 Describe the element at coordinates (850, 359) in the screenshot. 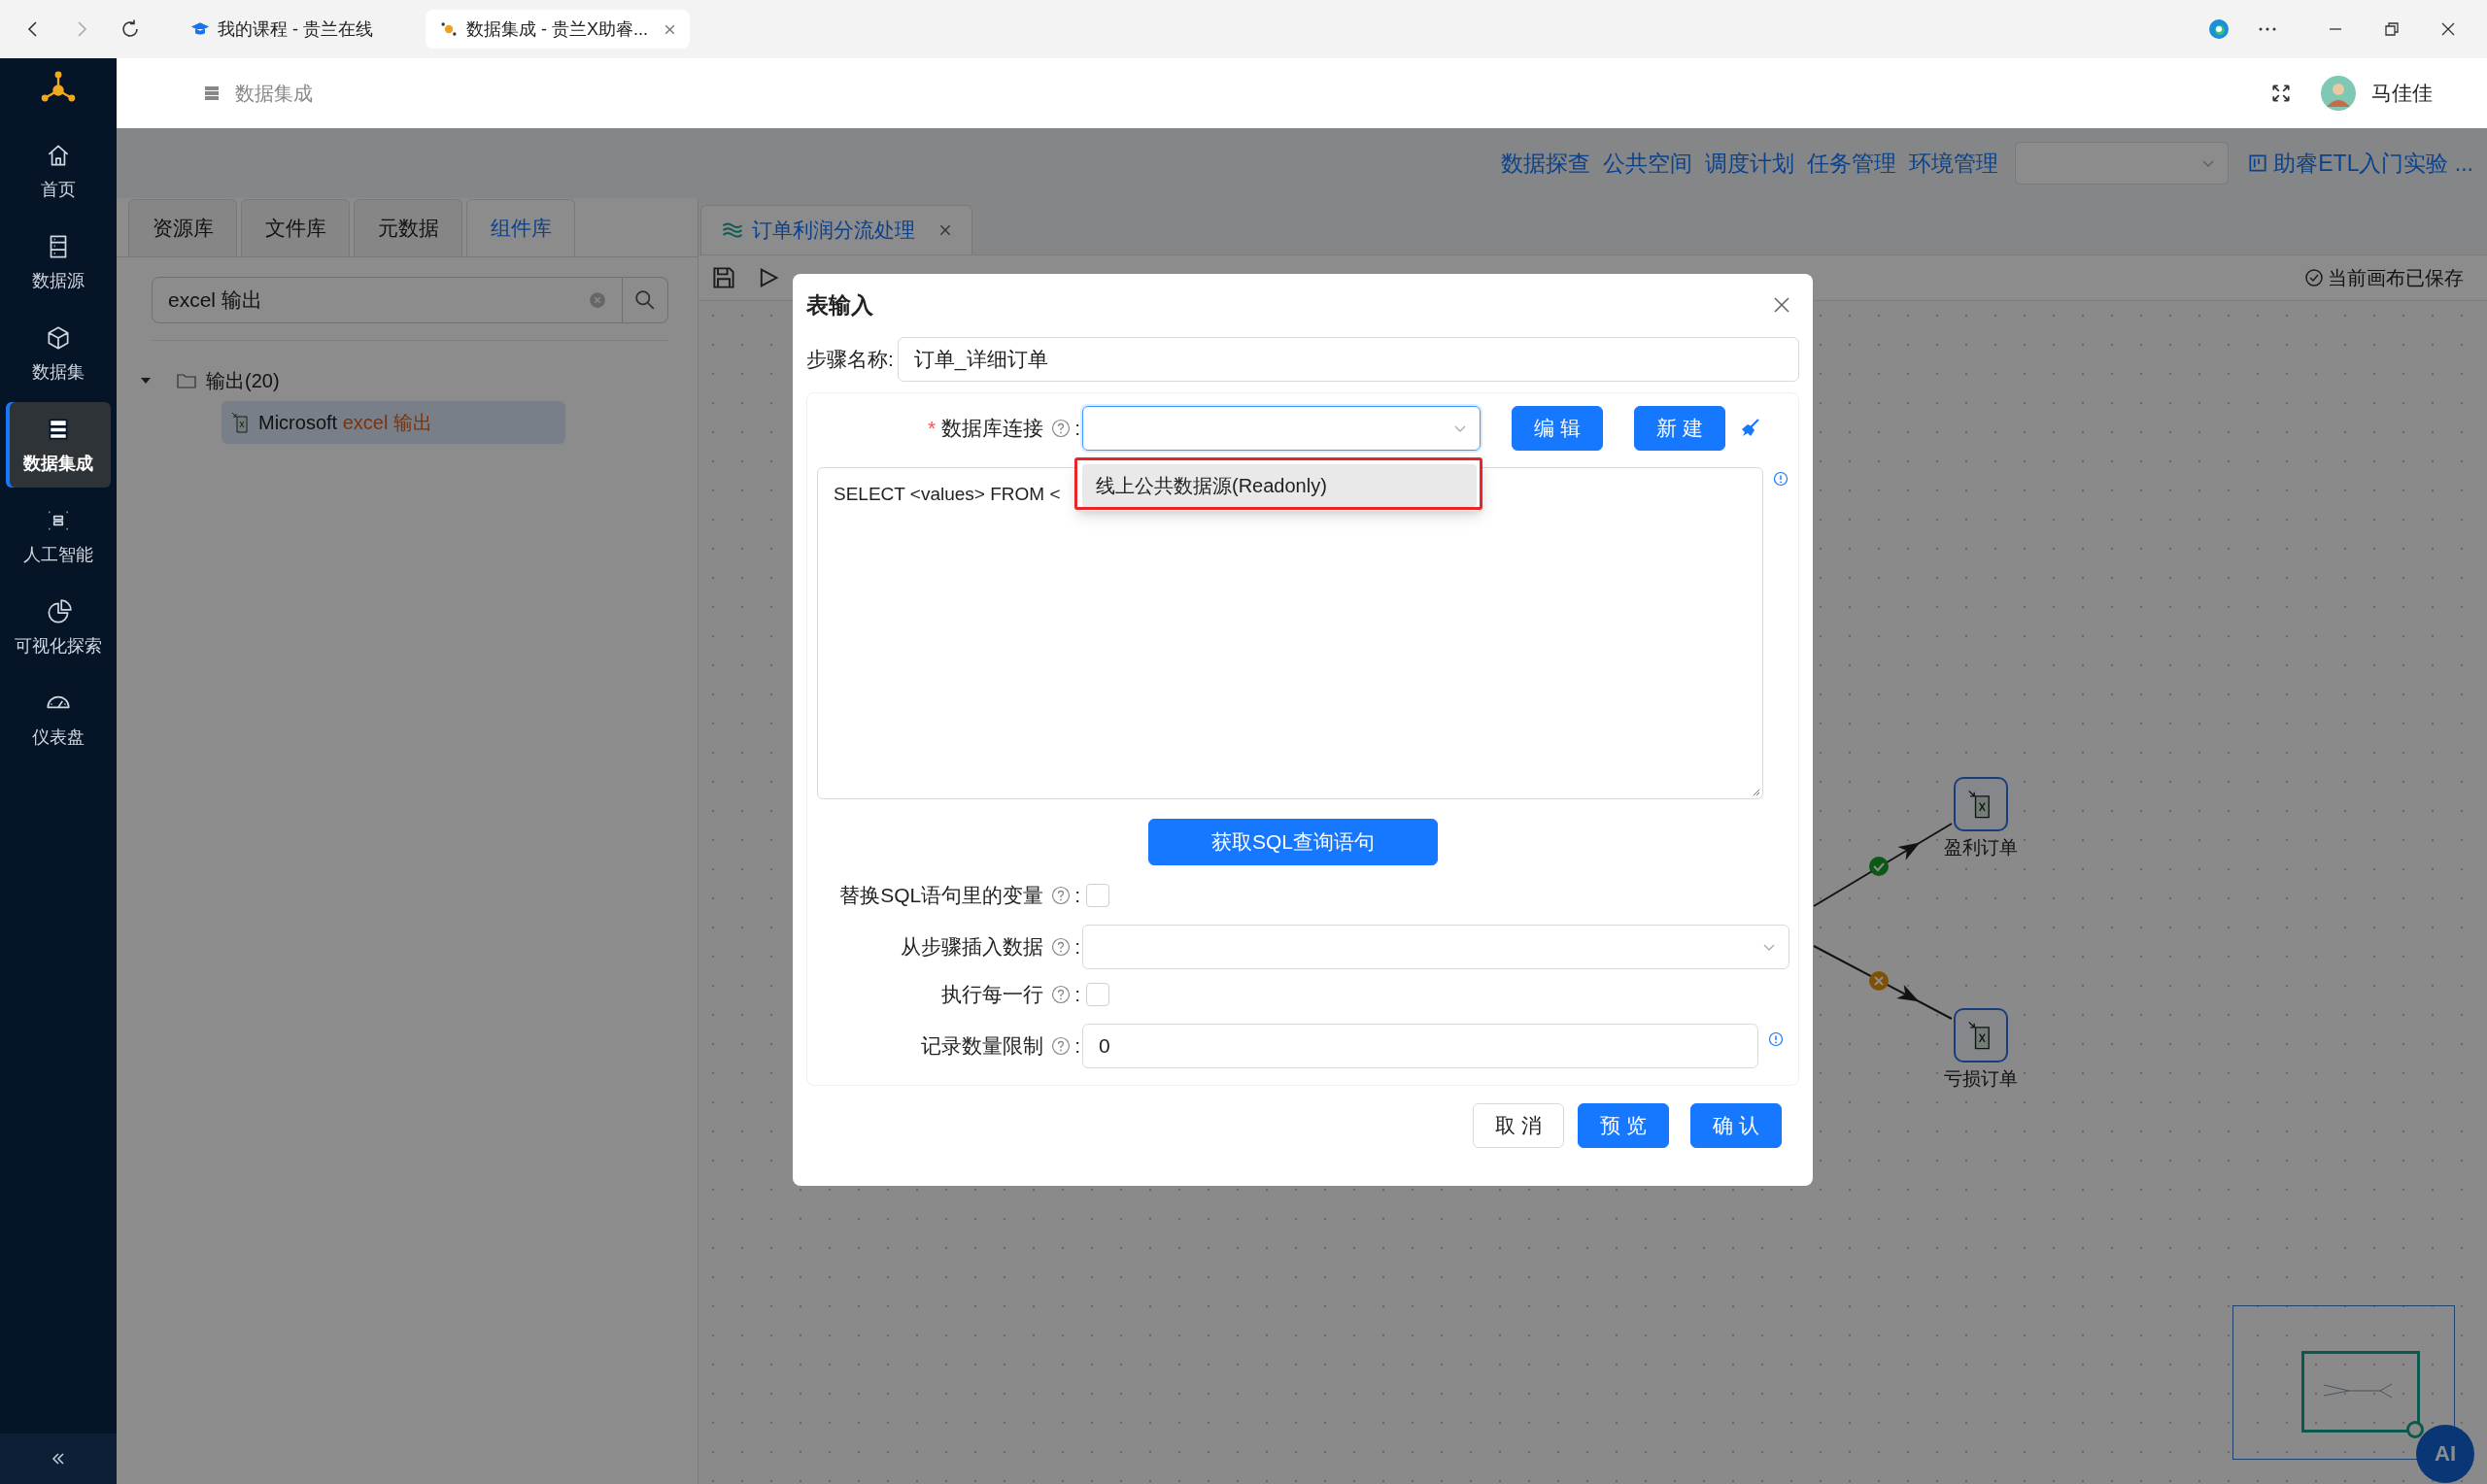

I see `field-label: 步骤名称:` at that location.